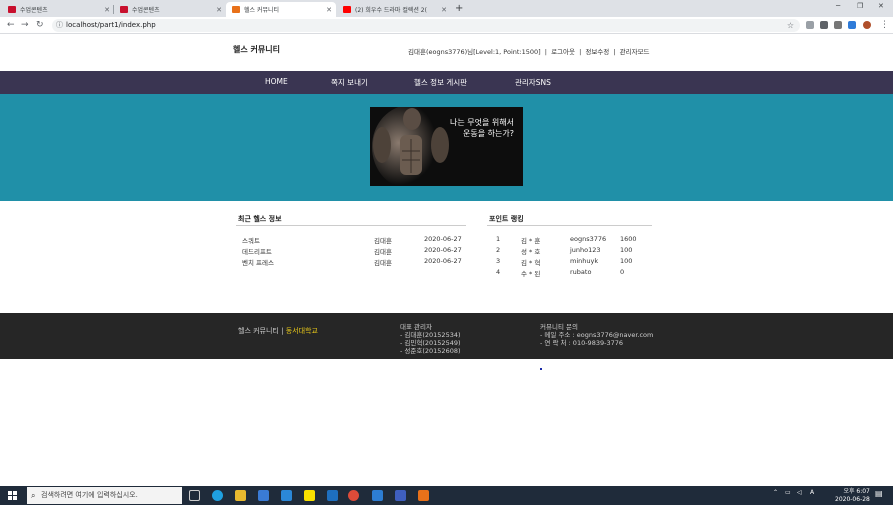 This screenshot has width=893, height=505. I want to click on chrome-icon, so click(353, 495).